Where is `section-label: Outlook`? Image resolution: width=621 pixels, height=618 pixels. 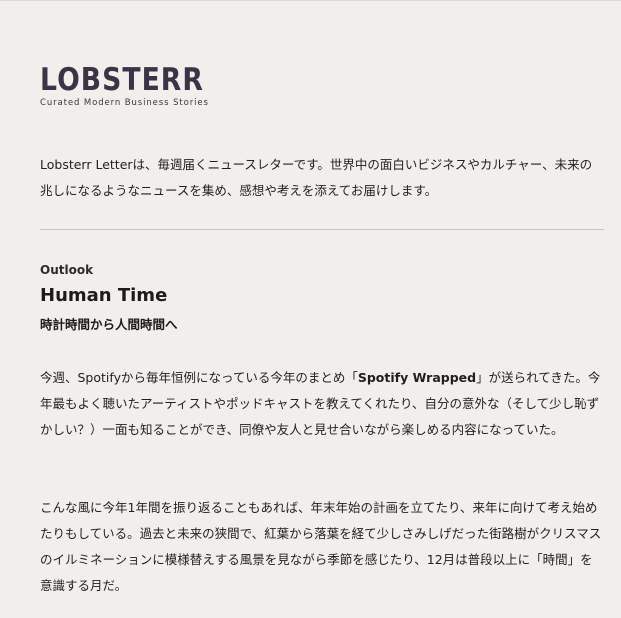 section-label: Outlook is located at coordinates (67, 270).